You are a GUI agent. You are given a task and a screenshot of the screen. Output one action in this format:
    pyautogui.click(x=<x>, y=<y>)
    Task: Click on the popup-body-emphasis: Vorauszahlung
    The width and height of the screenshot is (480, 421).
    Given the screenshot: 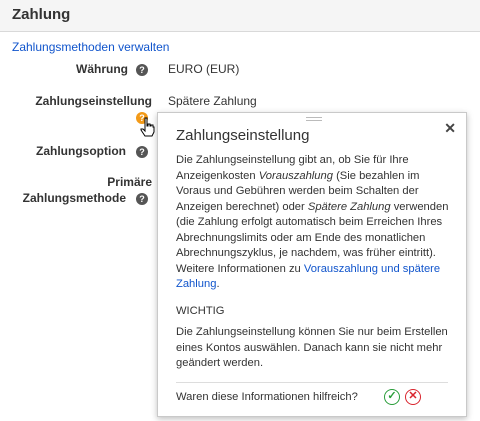 What is the action you would take?
    pyautogui.click(x=295, y=175)
    